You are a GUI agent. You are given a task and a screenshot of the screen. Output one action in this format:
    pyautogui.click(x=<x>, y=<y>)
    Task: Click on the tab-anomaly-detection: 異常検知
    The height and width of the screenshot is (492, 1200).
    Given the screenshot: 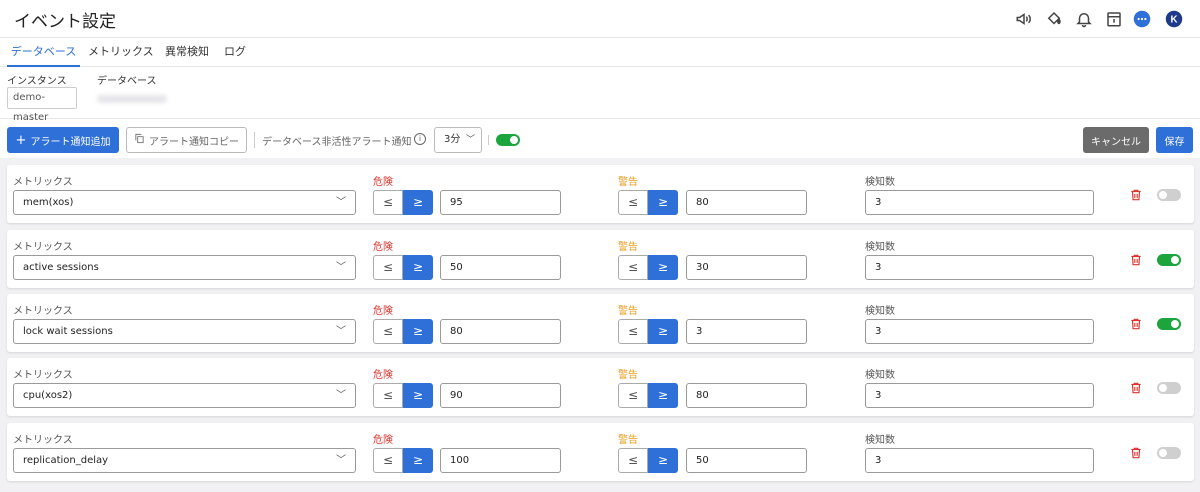 What is the action you would take?
    pyautogui.click(x=187, y=52)
    